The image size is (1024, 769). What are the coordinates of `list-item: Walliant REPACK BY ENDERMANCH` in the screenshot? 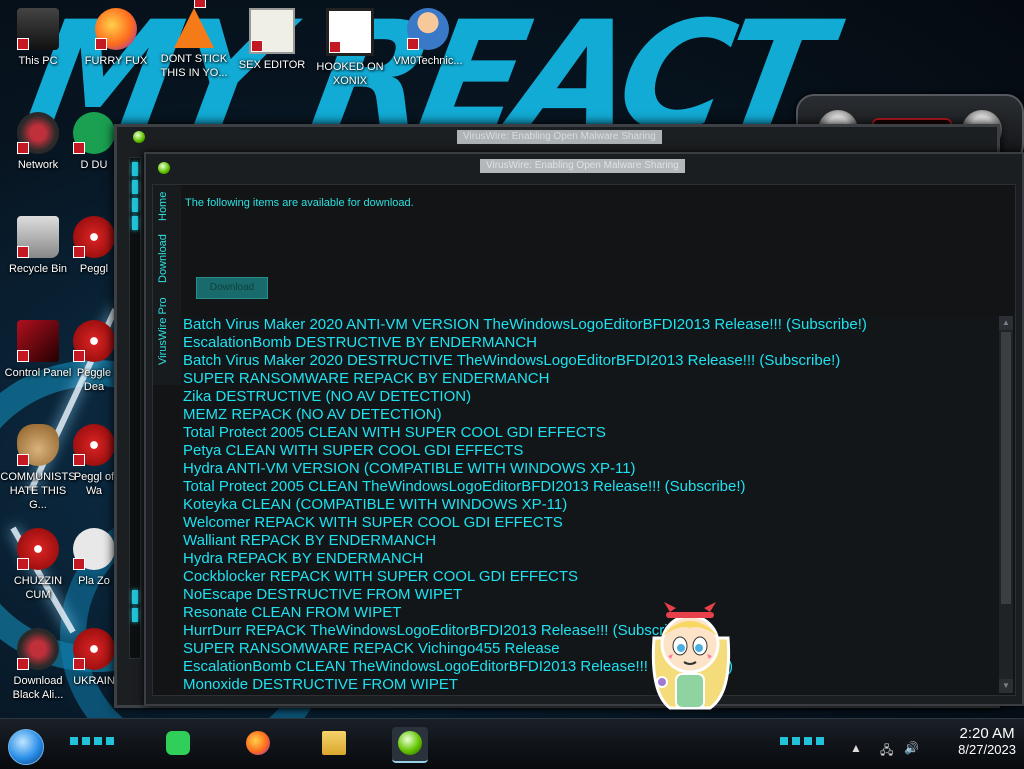 It's located at (590, 541).